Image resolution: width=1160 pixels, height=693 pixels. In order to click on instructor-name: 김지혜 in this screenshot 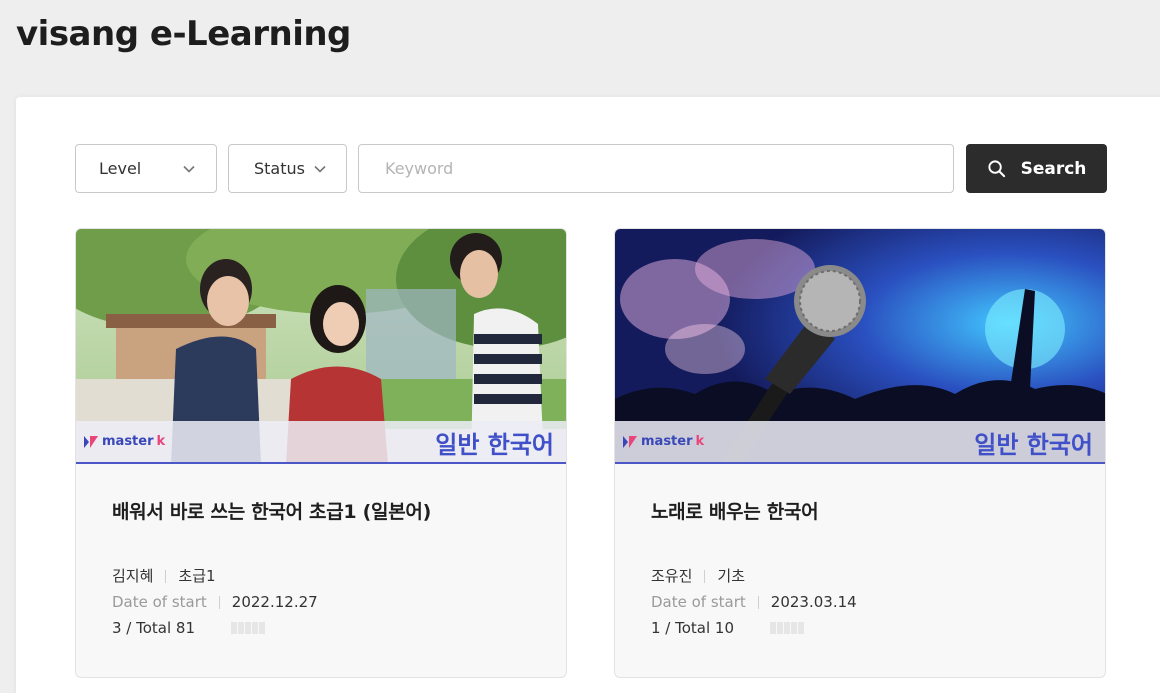, I will do `click(133, 576)`.